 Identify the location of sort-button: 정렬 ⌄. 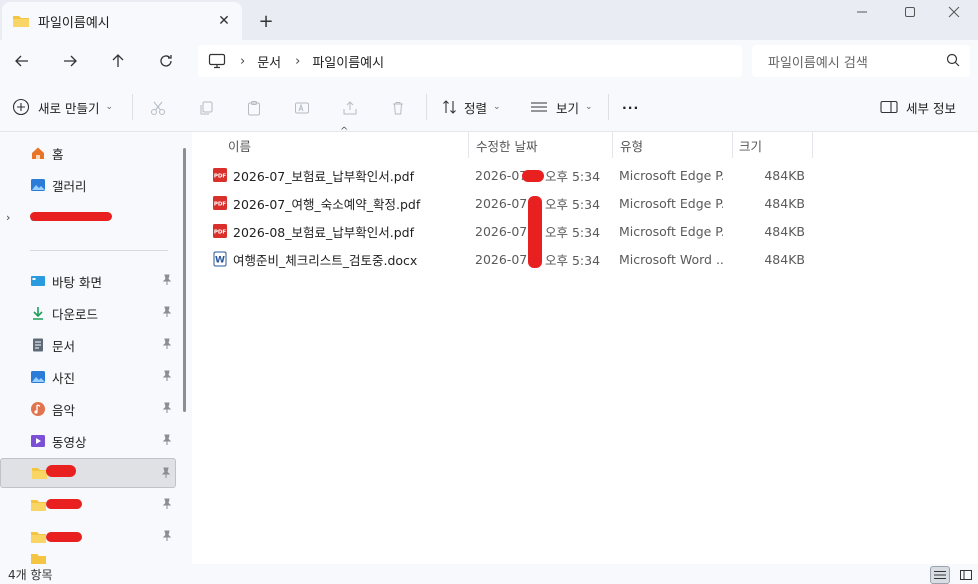
(471, 107).